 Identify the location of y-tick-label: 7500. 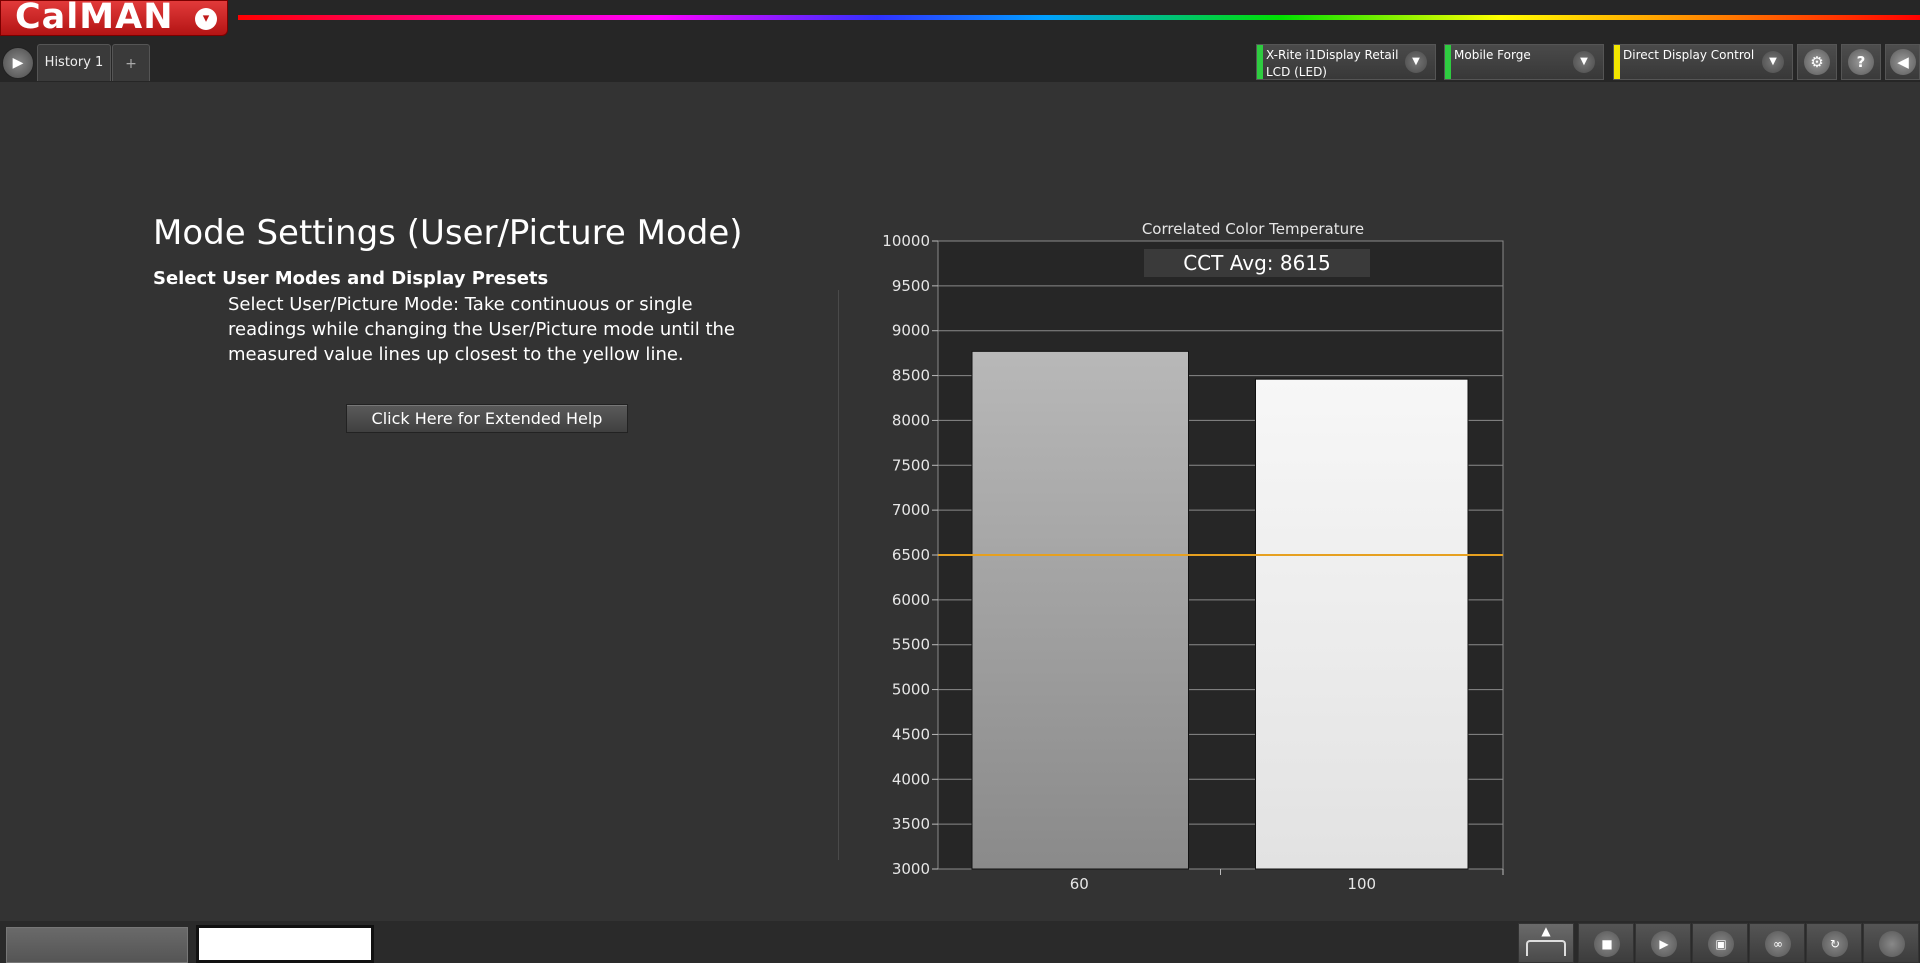
(911, 465).